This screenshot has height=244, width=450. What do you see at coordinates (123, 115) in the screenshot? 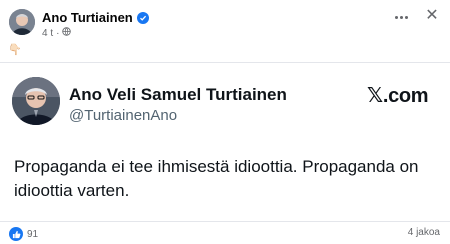
I see `card-author-handle: @TurtiainenAno` at bounding box center [123, 115].